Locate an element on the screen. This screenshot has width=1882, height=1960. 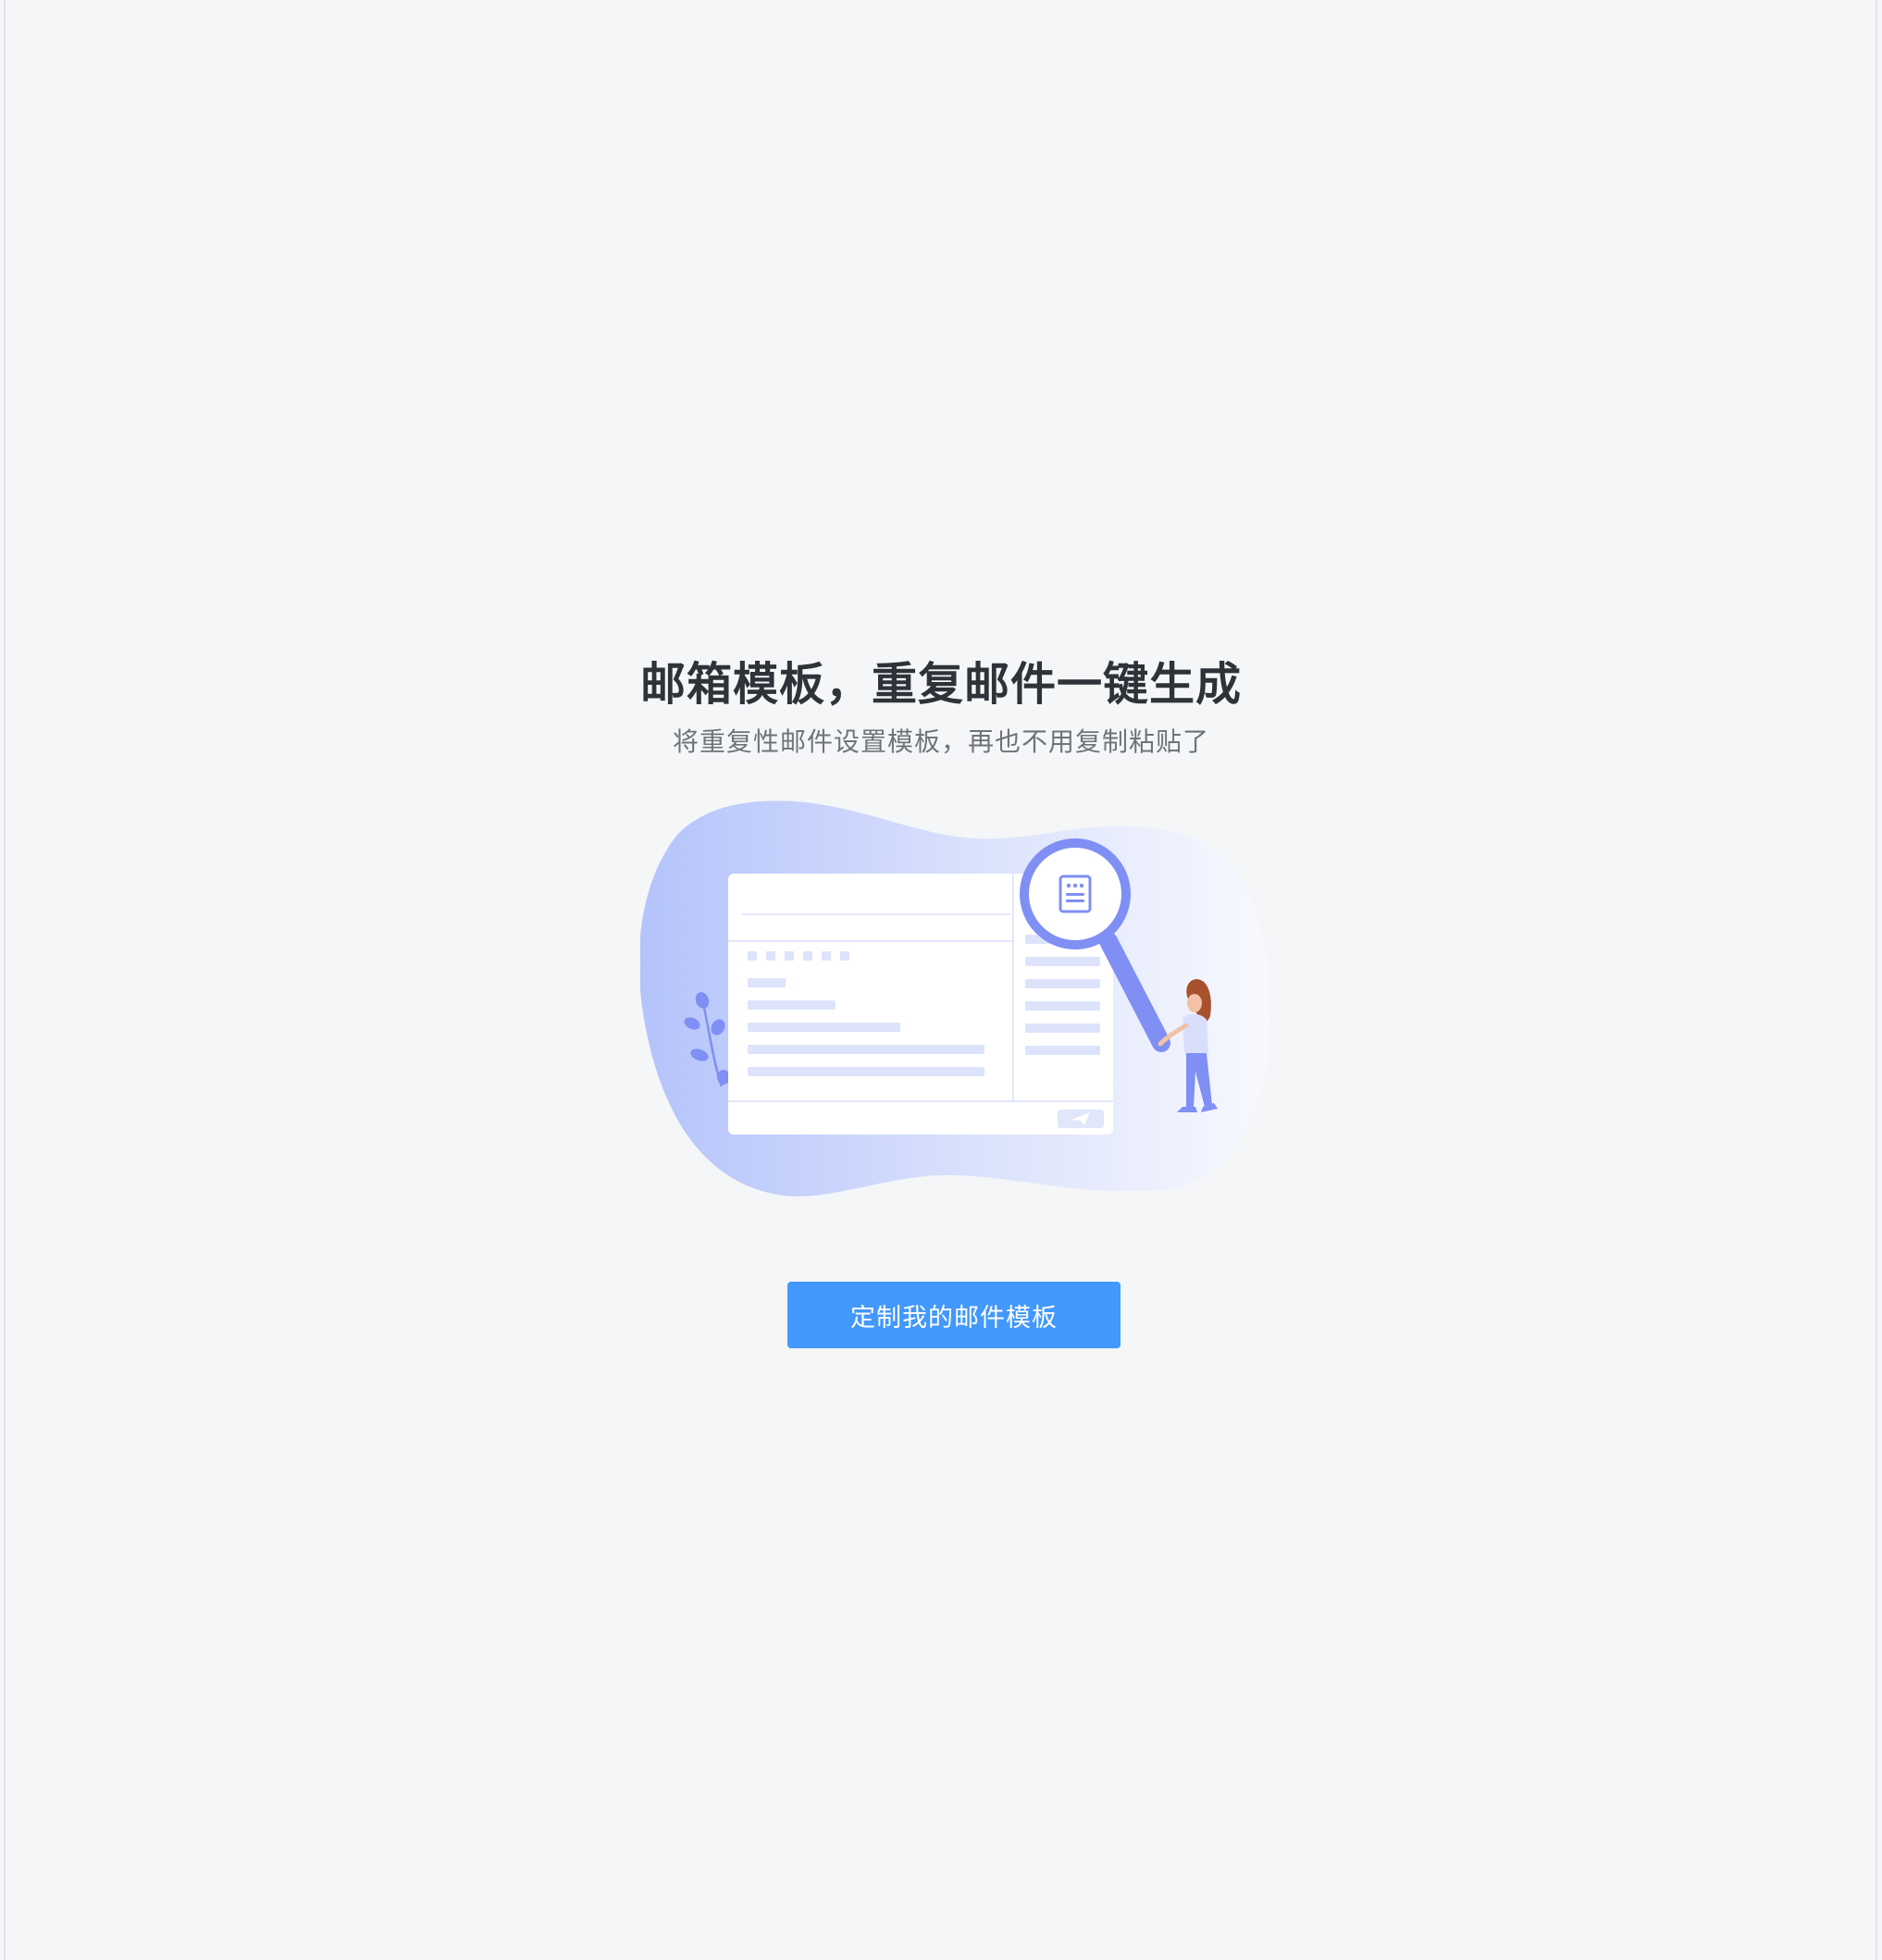
page-subtitle: 将重复性邮件设置模板，再也不用复制粘贴了 is located at coordinates (940, 741).